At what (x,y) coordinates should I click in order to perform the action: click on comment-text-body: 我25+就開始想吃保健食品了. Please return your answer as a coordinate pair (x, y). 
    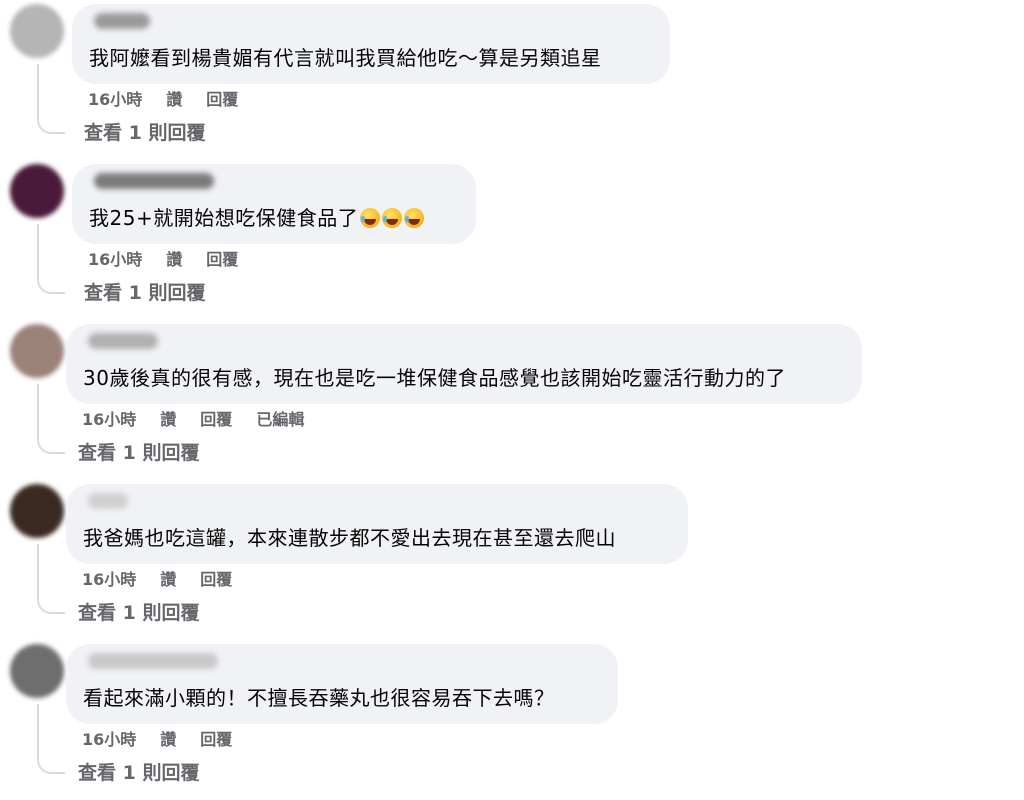
    Looking at the image, I should click on (224, 218).